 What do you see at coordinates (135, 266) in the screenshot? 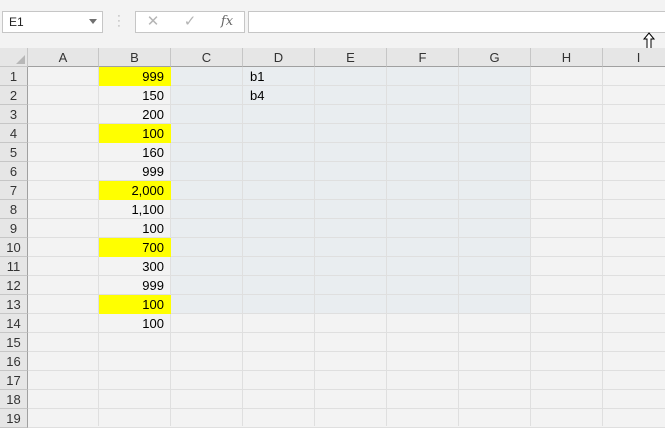
I see `cell-b11: 300` at bounding box center [135, 266].